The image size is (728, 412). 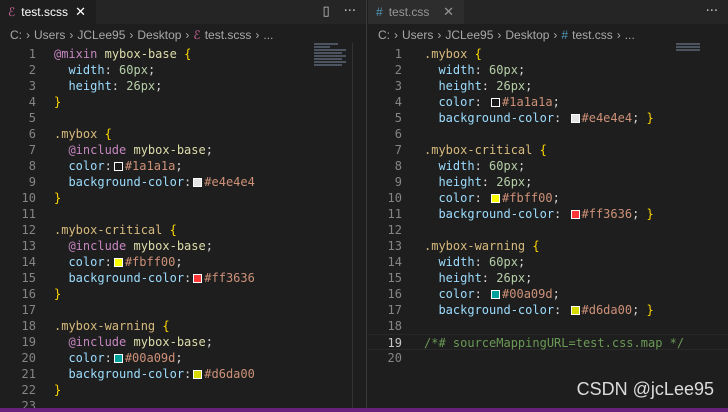 I want to click on code-line: 8 color: #1a1a1a;, so click(x=183, y=166).